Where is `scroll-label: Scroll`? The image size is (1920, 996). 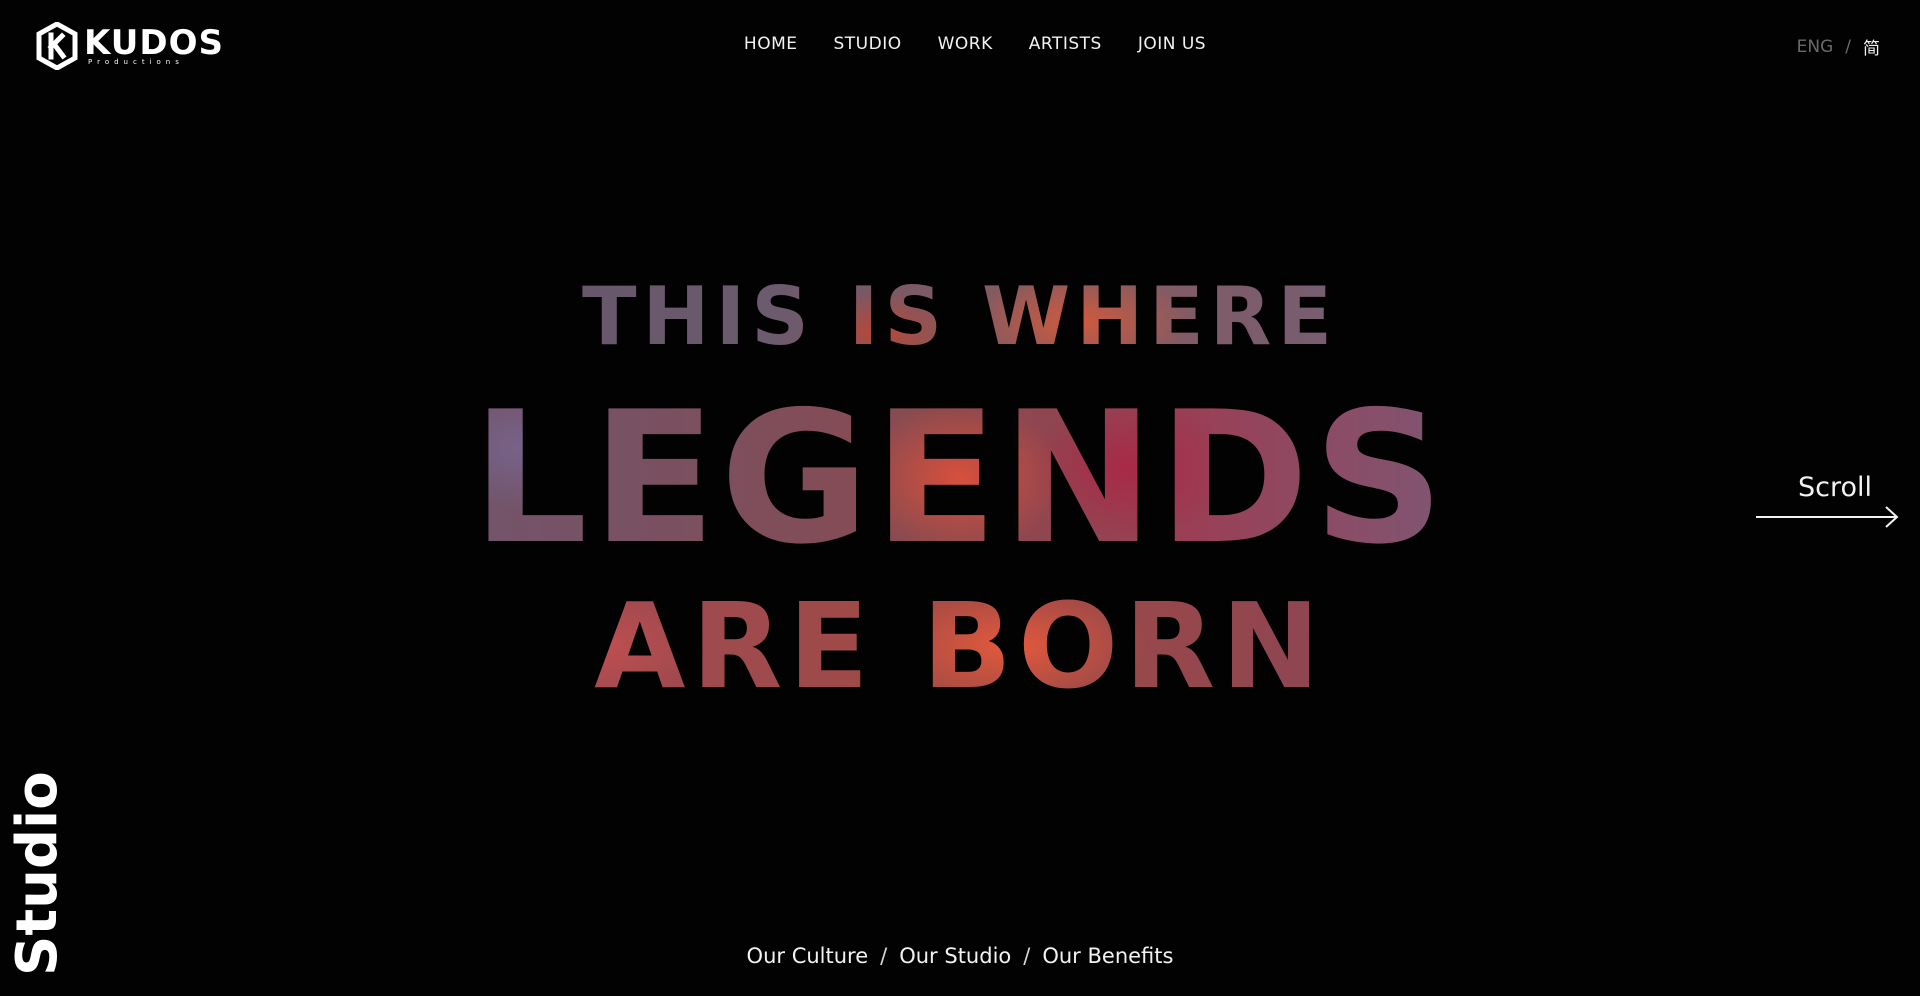
scroll-label: Scroll is located at coordinates (1834, 487).